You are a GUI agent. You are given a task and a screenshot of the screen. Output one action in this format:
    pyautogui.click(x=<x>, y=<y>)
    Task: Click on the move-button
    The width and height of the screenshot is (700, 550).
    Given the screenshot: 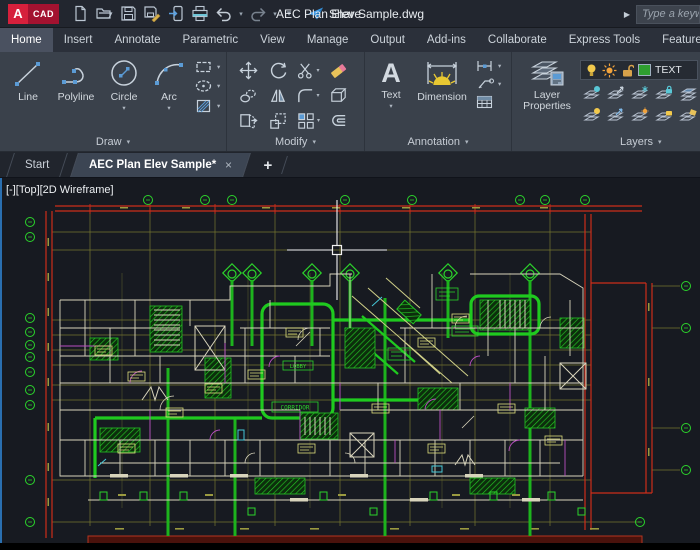 What is the action you would take?
    pyautogui.click(x=248, y=70)
    